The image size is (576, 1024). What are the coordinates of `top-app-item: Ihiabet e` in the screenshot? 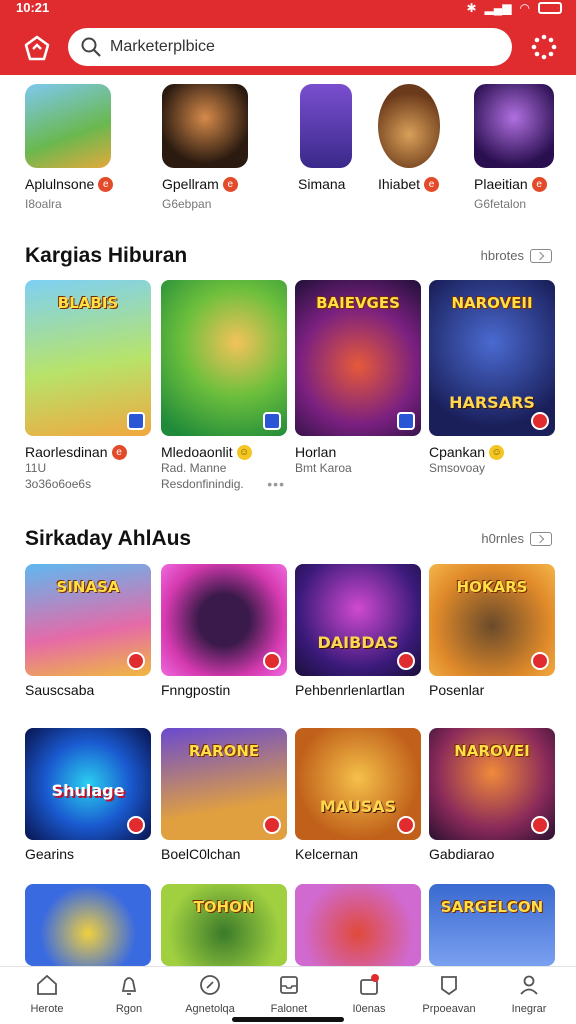 It's located at (414, 138).